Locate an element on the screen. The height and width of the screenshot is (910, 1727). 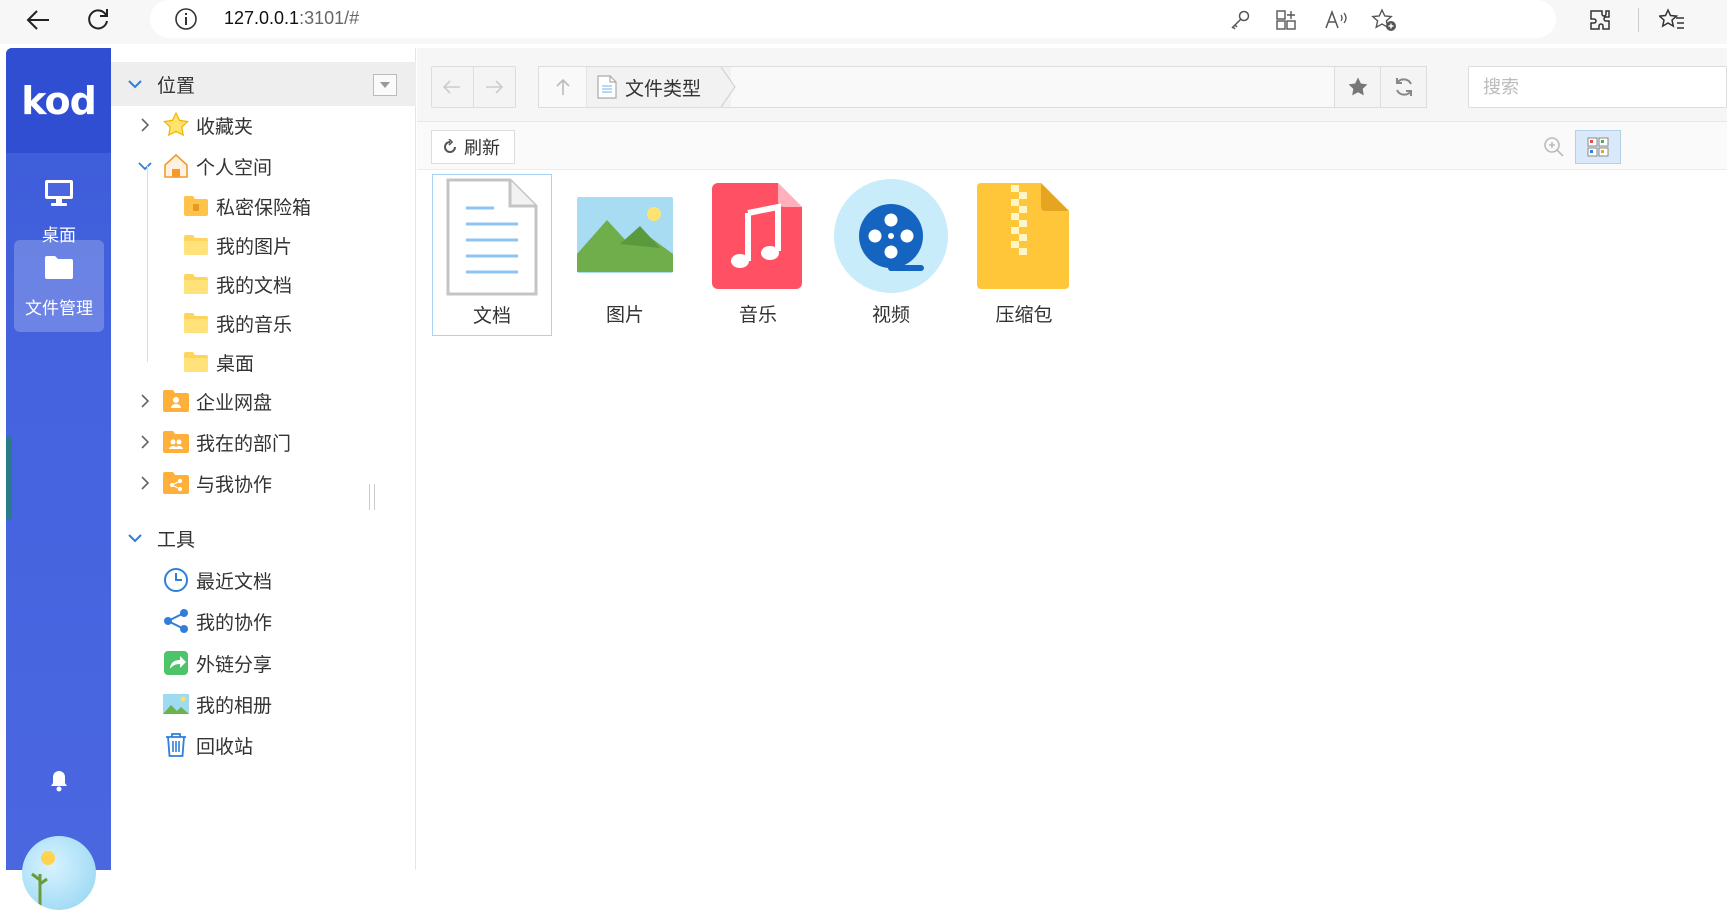
avatar is located at coordinates (59, 873).